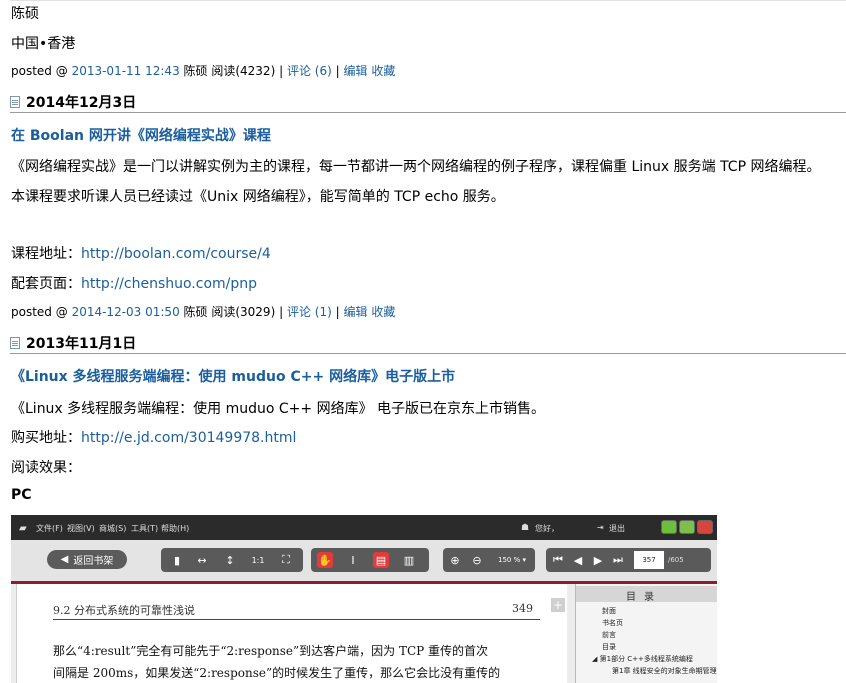  What do you see at coordinates (176, 254) in the screenshot?
I see `course-url-link: http://boolan.com/course/4` at bounding box center [176, 254].